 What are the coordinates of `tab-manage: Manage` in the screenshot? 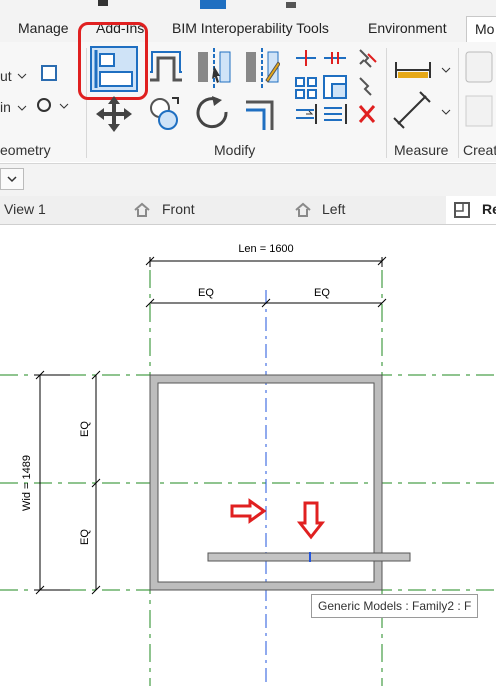 It's located at (43, 28).